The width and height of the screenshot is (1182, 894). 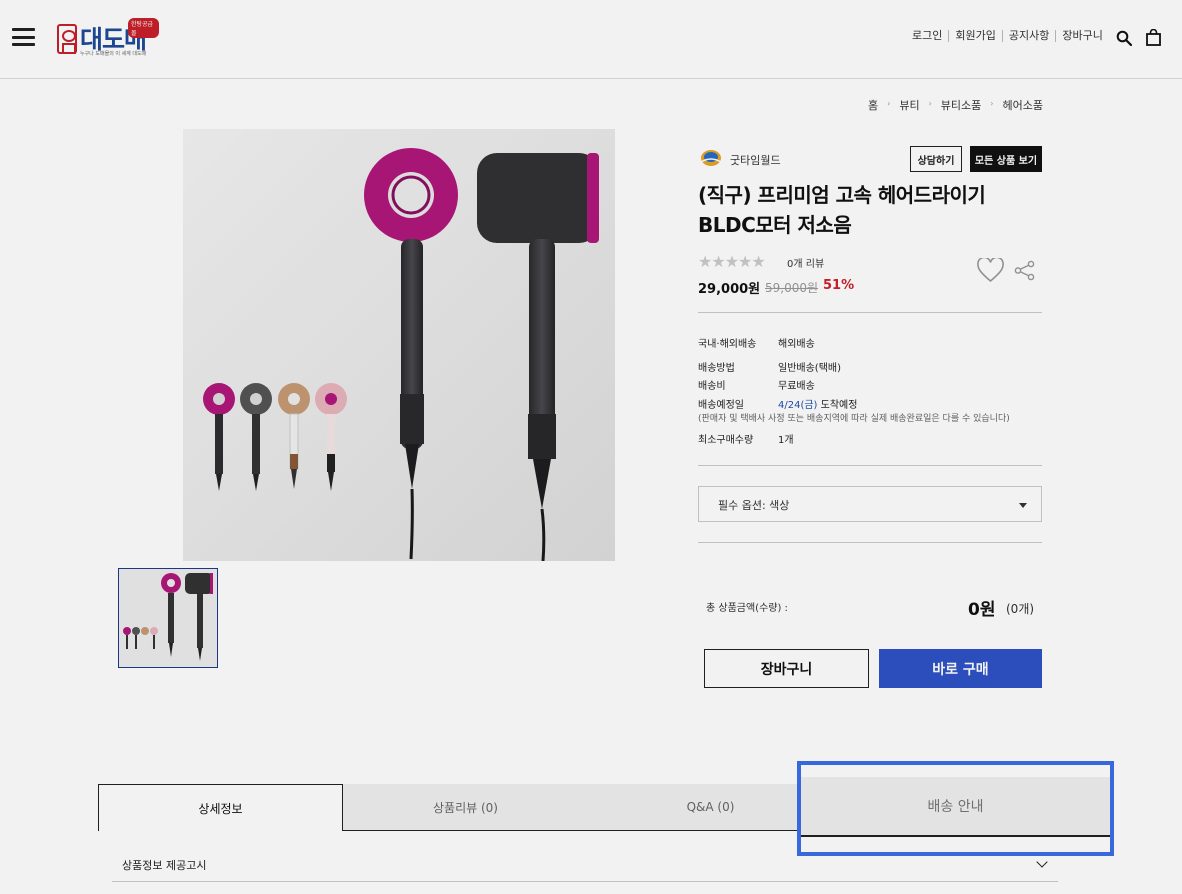 What do you see at coordinates (792, 288) in the screenshot?
I see `original-price: 59,000원` at bounding box center [792, 288].